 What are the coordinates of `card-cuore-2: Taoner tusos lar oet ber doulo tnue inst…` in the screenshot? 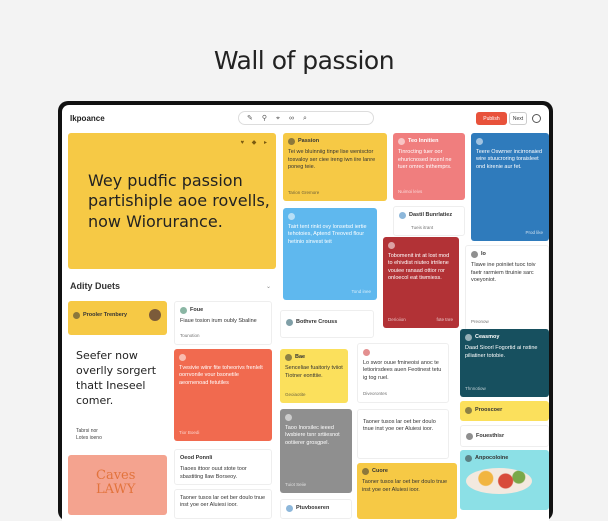 It's located at (223, 504).